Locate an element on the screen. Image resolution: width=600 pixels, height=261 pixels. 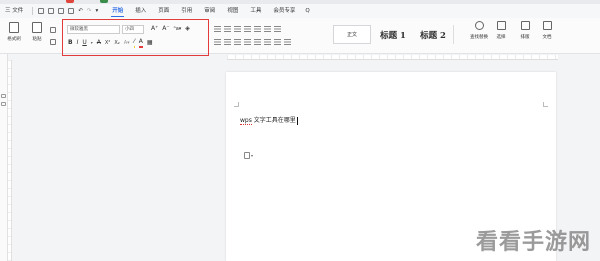
navigation-pane-icon is located at coordinates (3, 96).